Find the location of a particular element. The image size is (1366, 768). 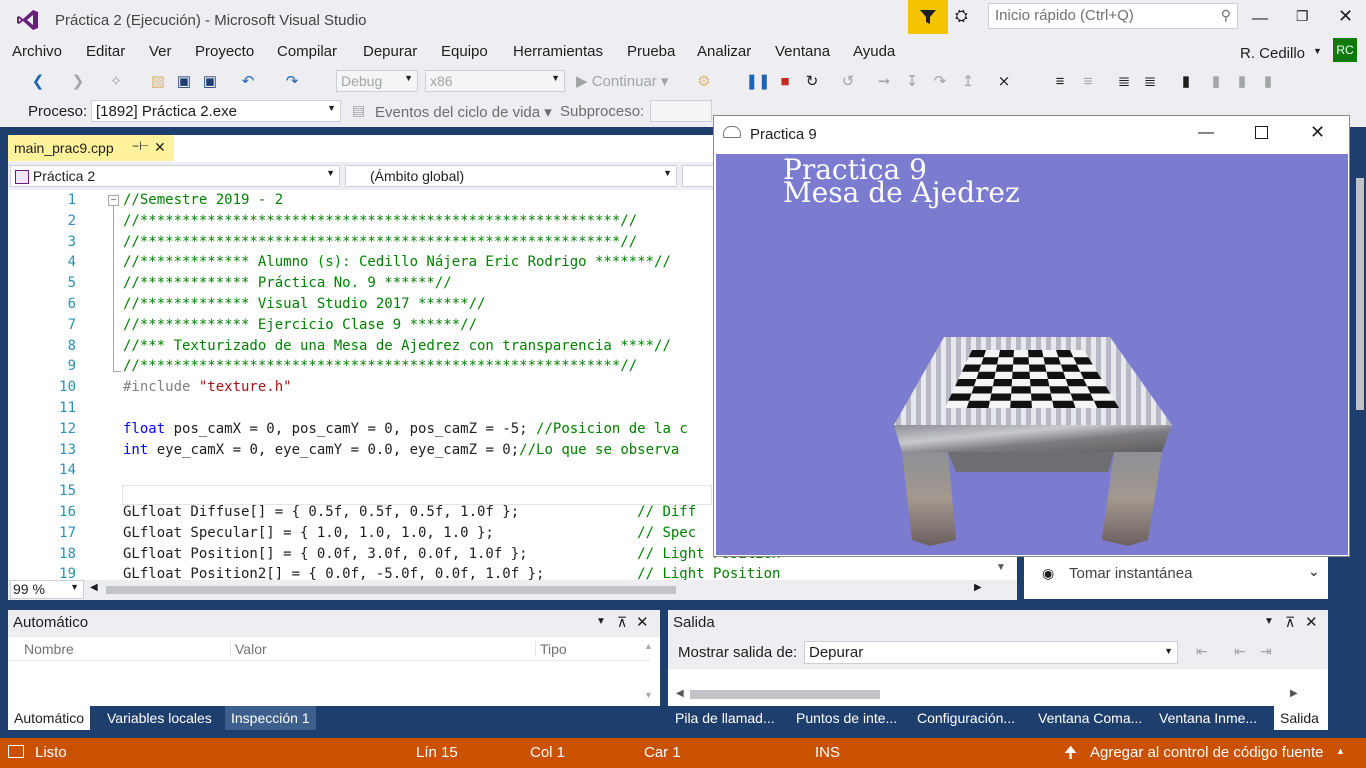

col-tipo: Tipo is located at coordinates (551, 649).